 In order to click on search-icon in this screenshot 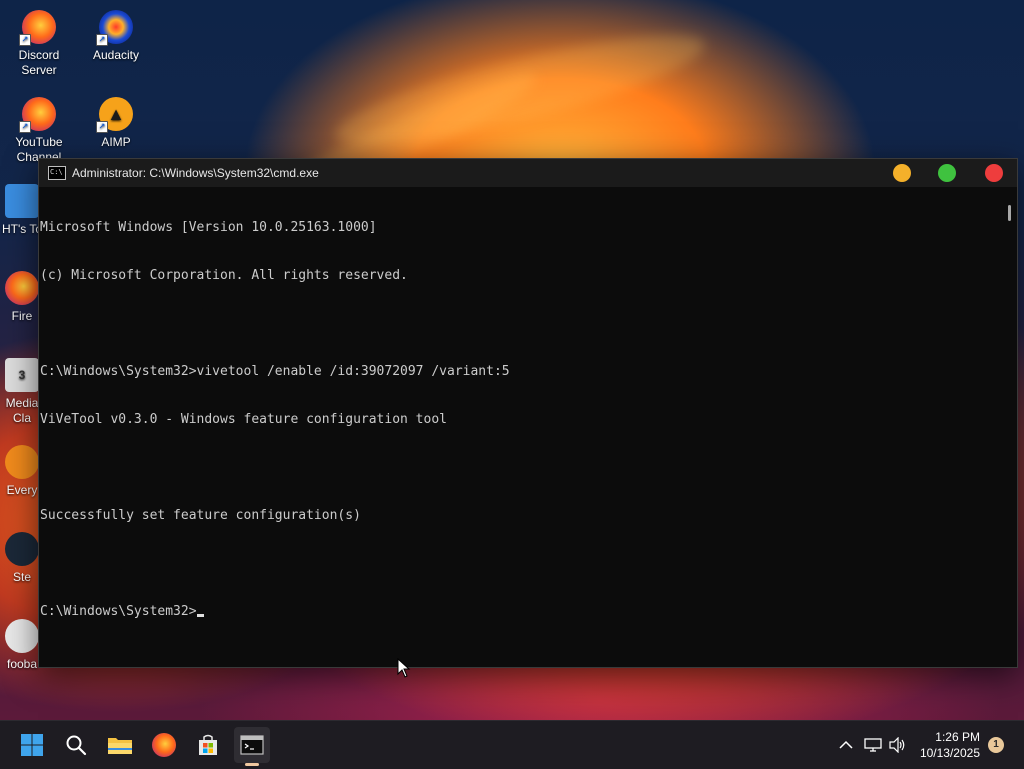, I will do `click(76, 745)`.